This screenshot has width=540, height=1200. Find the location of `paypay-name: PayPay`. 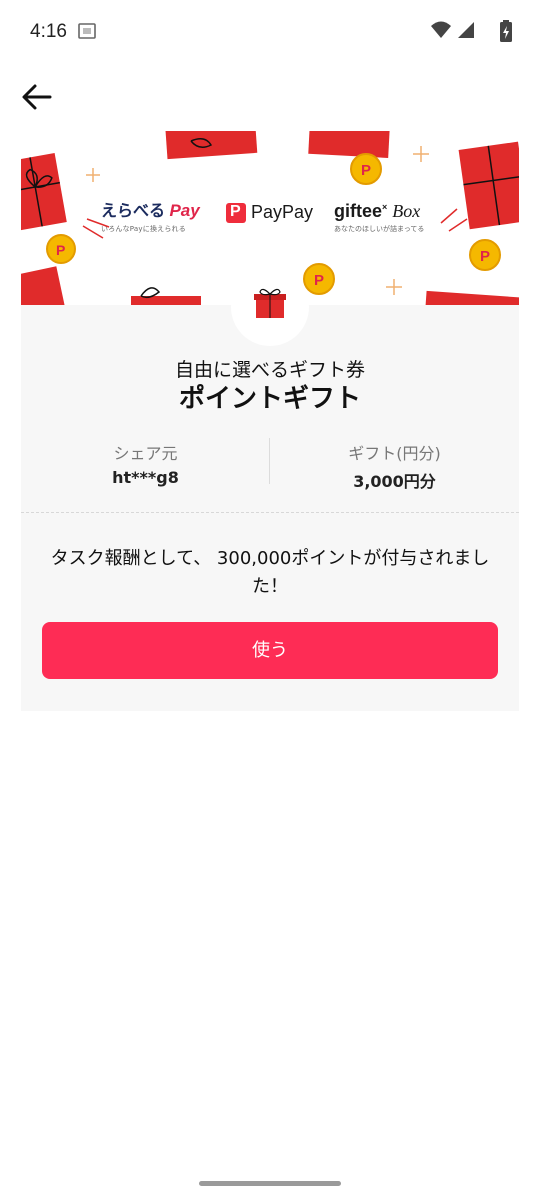

paypay-name: PayPay is located at coordinates (282, 212).